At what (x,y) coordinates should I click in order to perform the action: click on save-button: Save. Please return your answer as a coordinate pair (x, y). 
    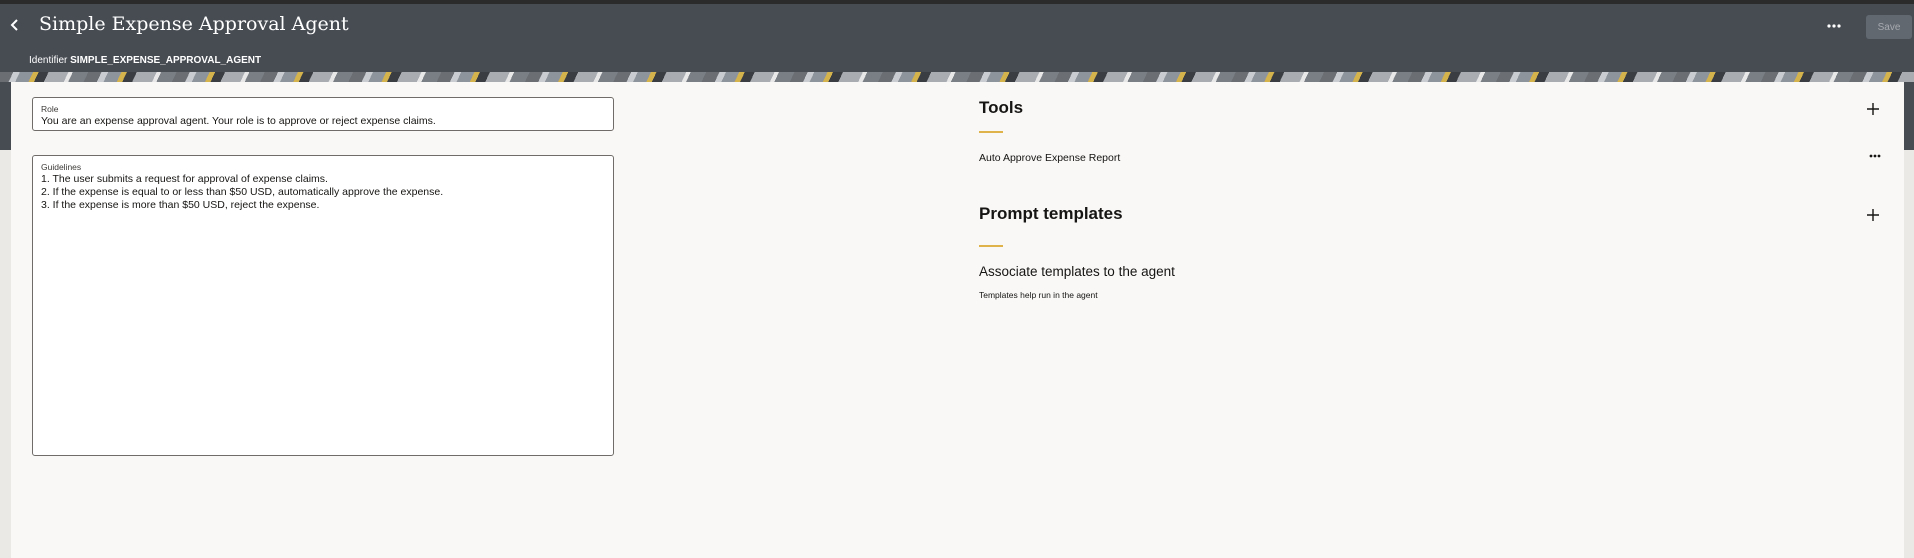
    Looking at the image, I should click on (1889, 27).